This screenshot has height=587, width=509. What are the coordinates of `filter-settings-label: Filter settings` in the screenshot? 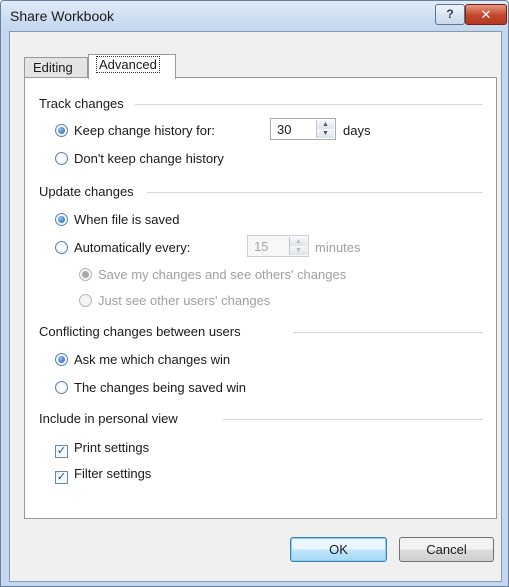 It's located at (113, 473).